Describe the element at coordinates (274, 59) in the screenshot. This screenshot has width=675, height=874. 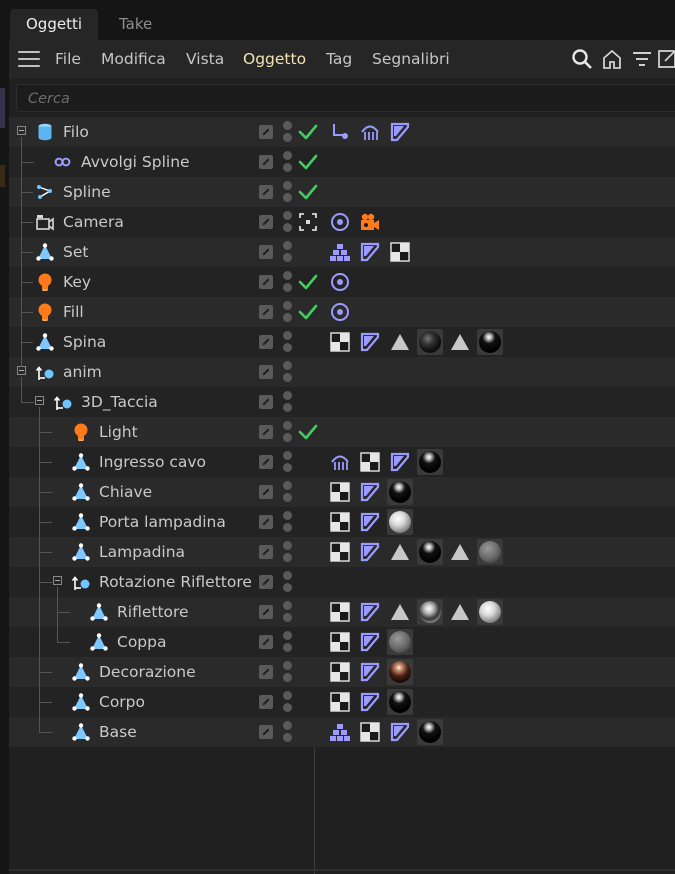
I see `menu-oggetto: Oggetto` at that location.